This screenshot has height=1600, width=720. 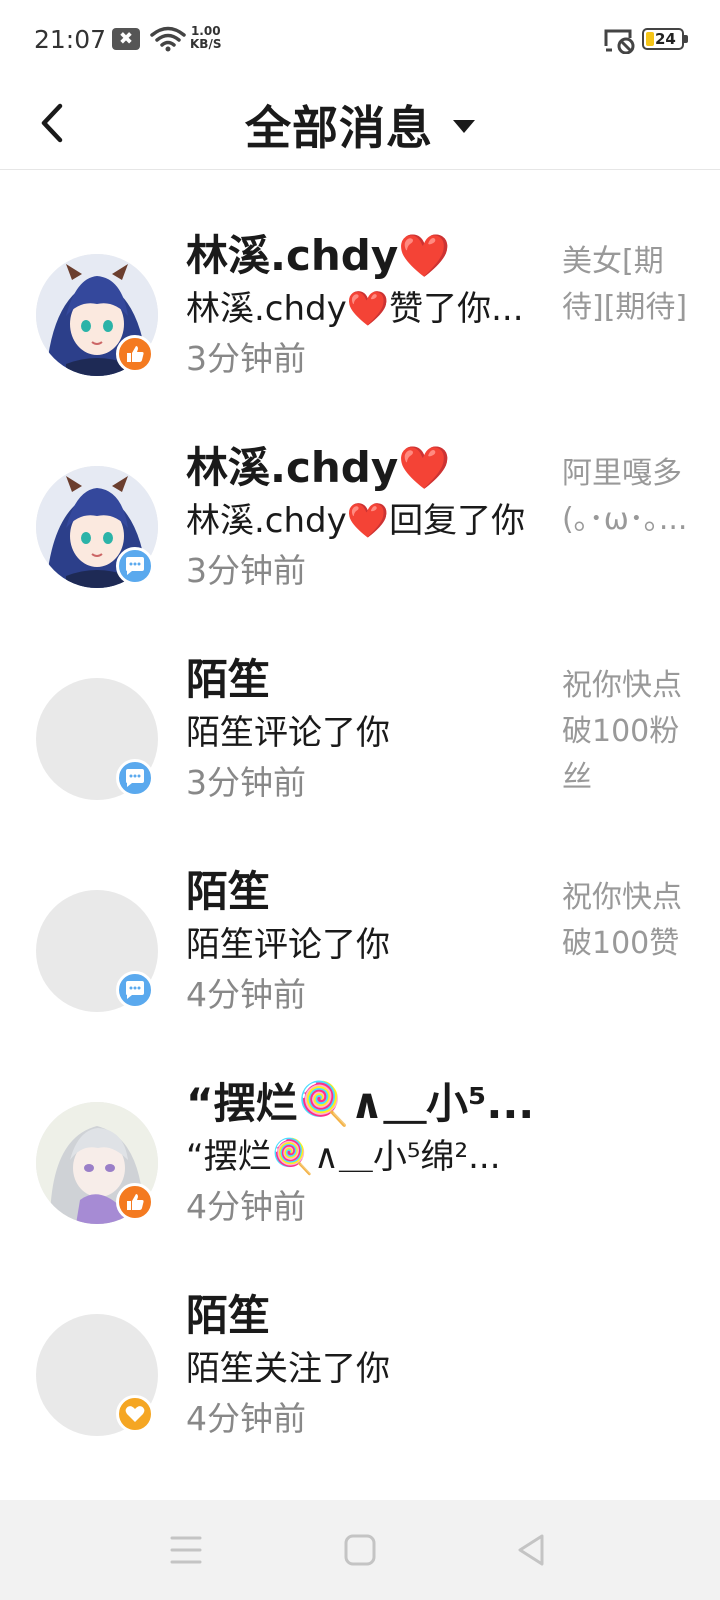 I want to click on screen-cast-off-icon, so click(x=619, y=41).